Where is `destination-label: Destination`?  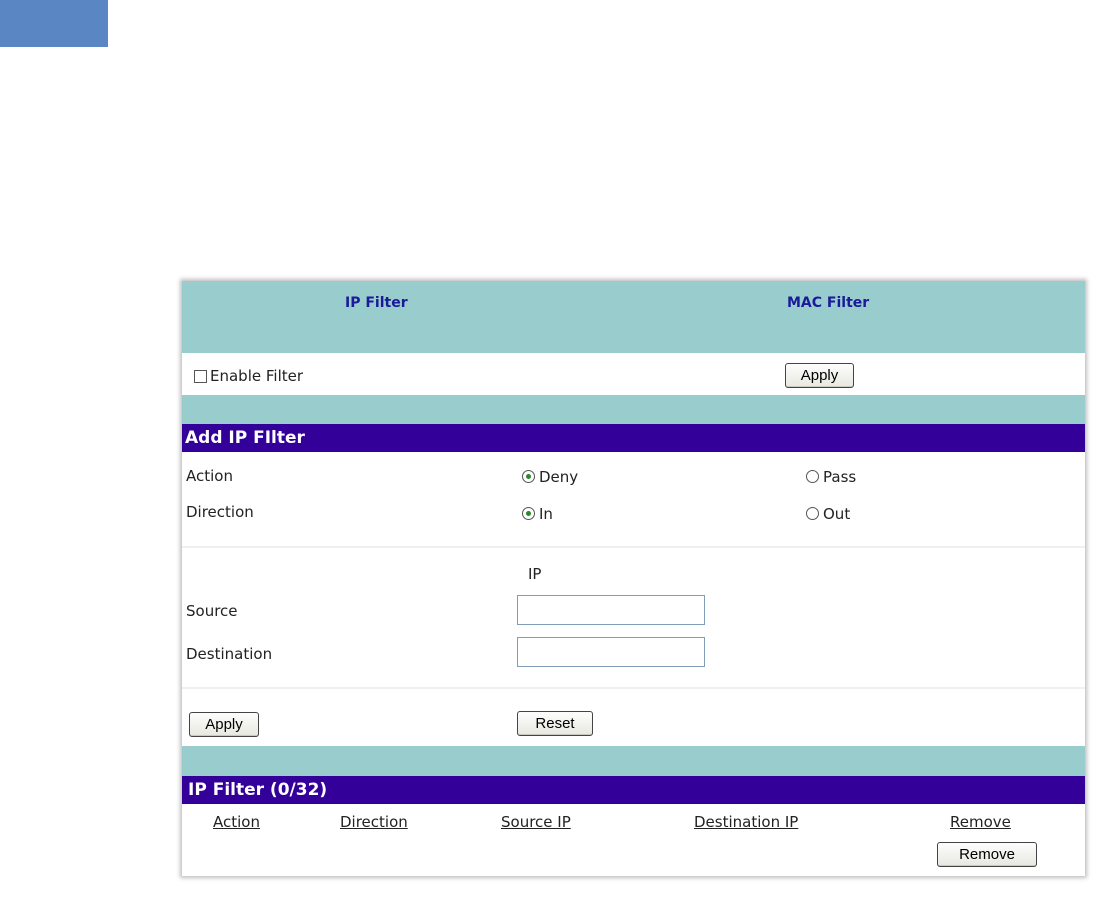 destination-label: Destination is located at coordinates (229, 654).